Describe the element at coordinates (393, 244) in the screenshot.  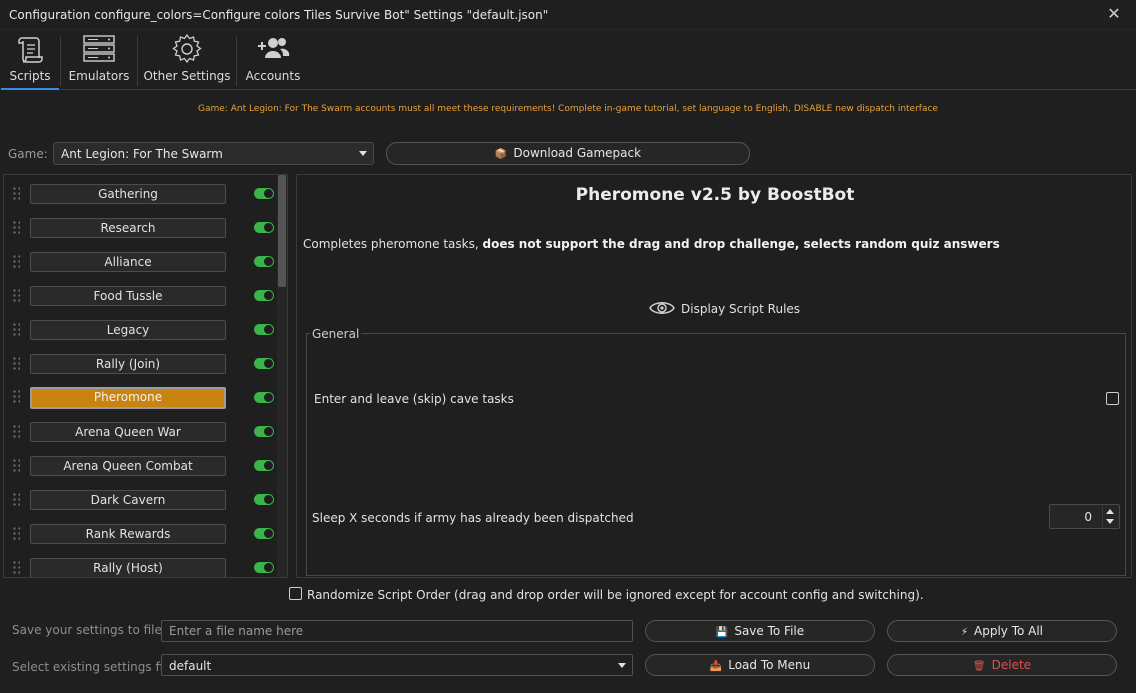
I see `description-text: Completes pheromone tasks,` at that location.